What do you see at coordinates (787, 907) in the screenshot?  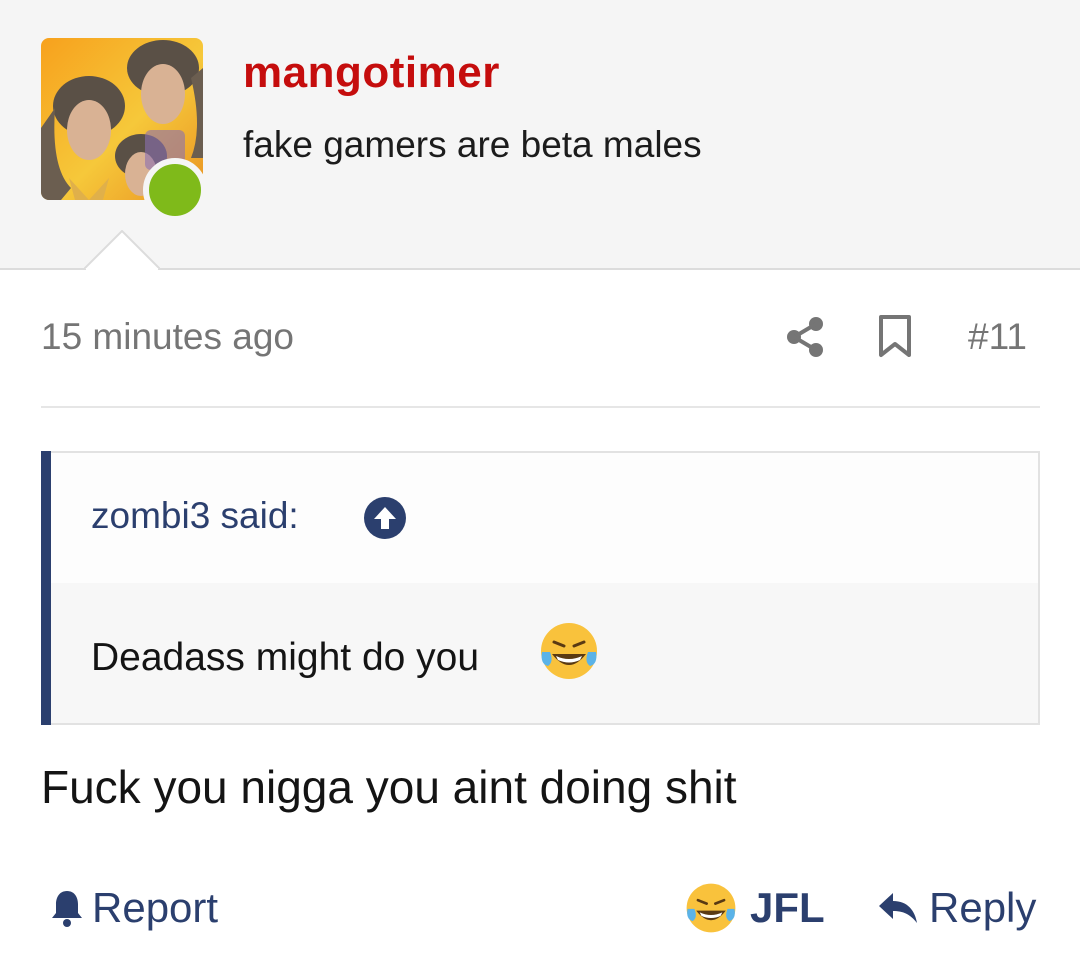 I see `jfl-label: JFL` at bounding box center [787, 907].